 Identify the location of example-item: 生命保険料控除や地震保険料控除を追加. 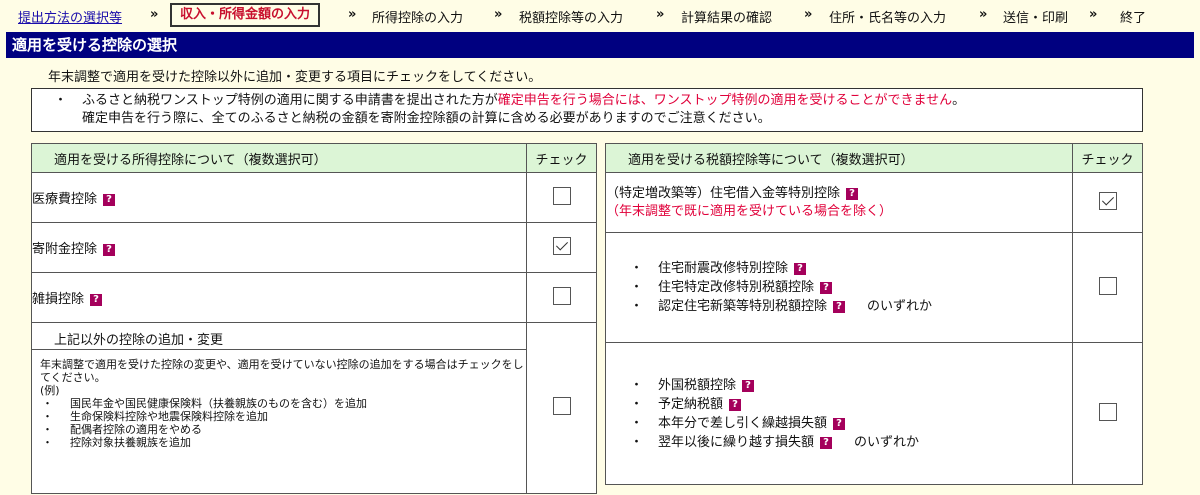
(283, 416).